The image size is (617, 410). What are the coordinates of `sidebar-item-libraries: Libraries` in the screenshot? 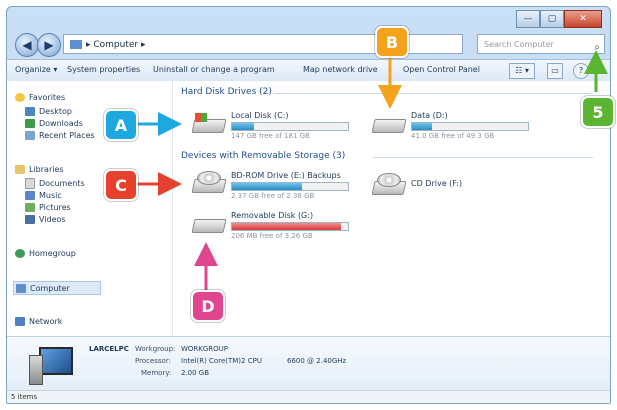 It's located at (39, 169).